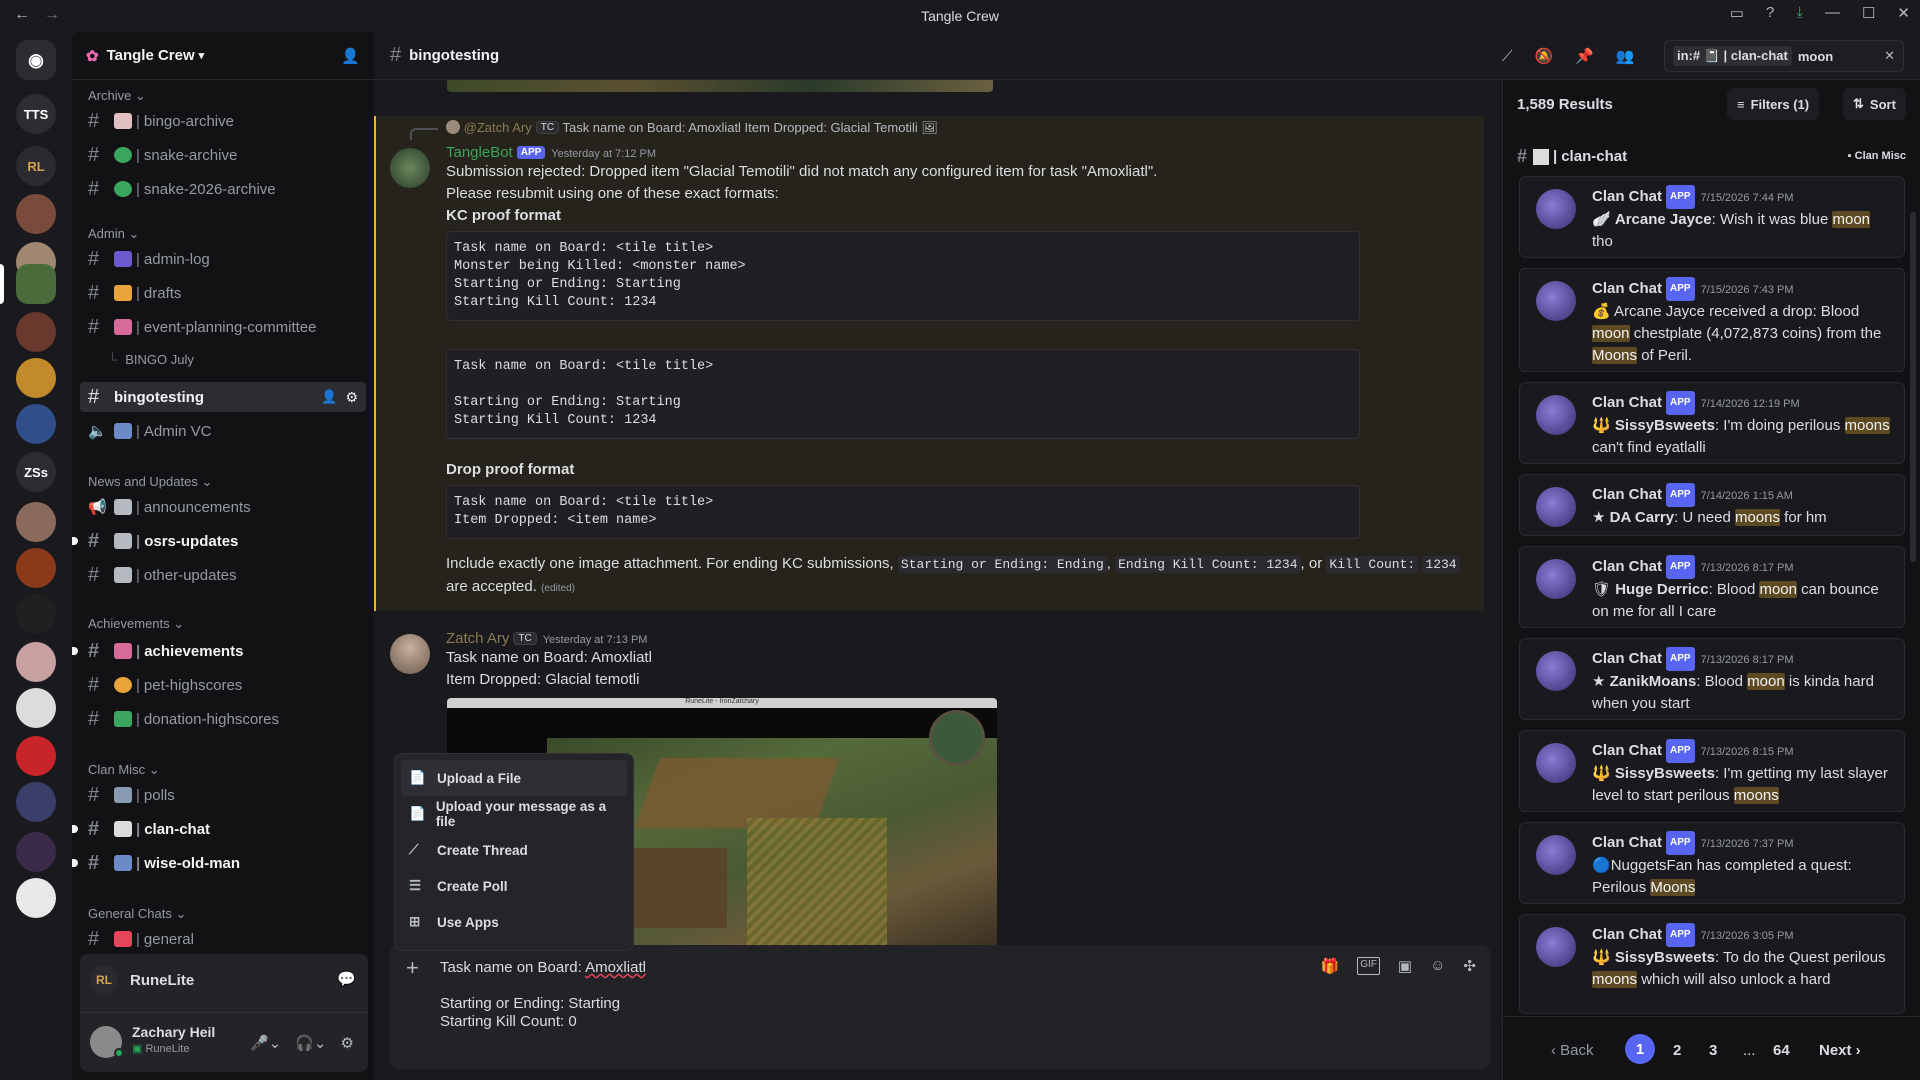  I want to click on scrollbar, so click(1913, 387).